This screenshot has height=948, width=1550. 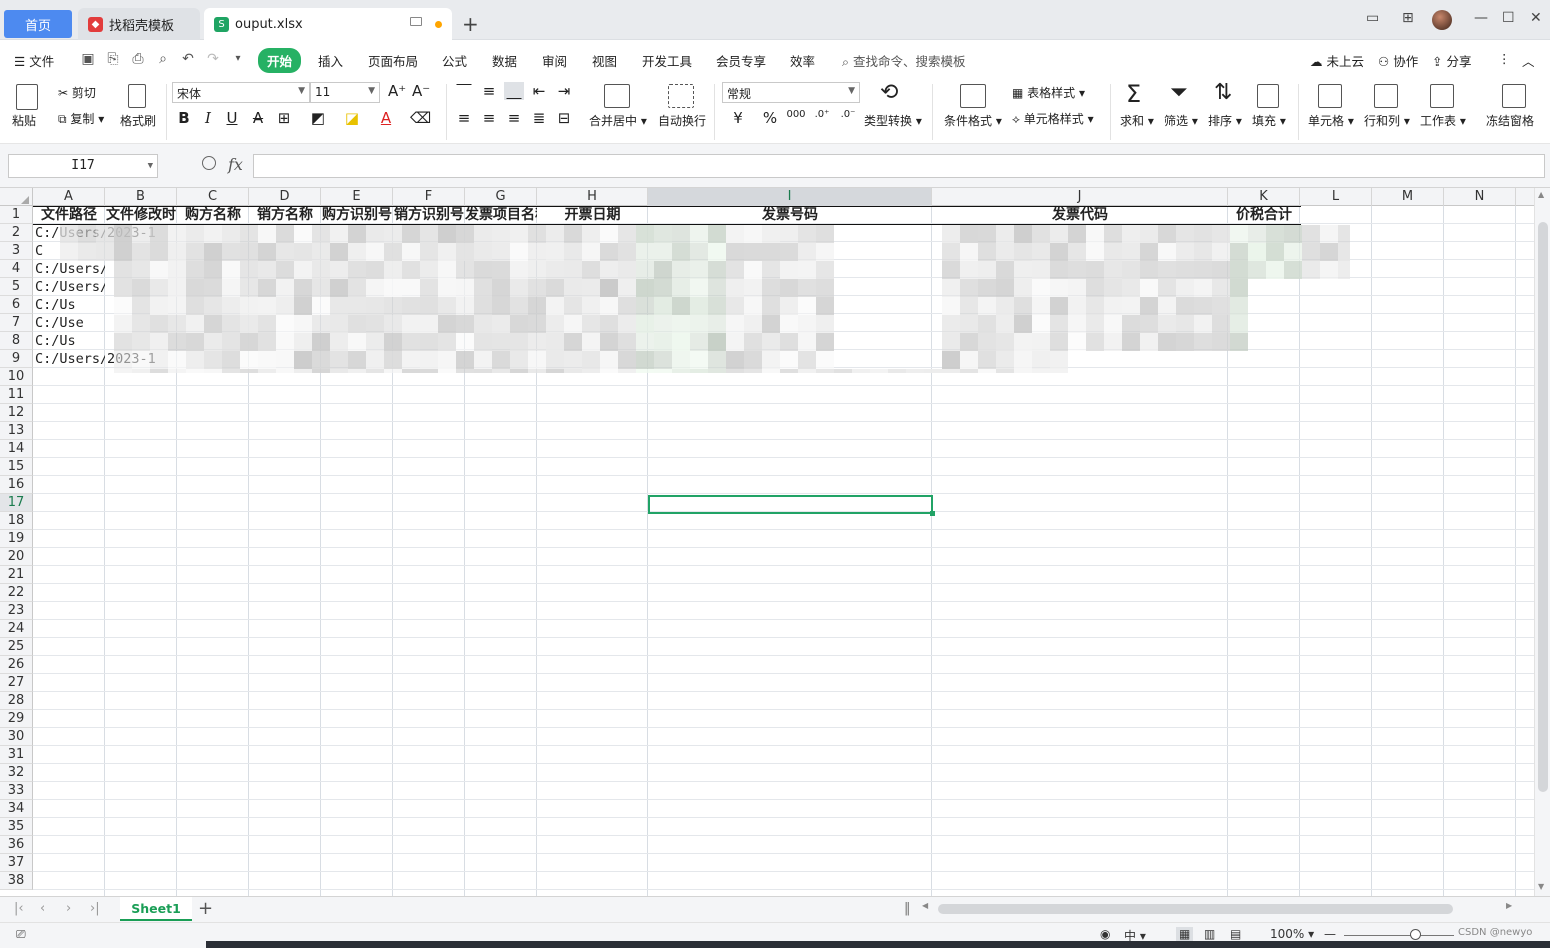 I want to click on row-column-button: 行和列 ▾, so click(x=1387, y=120).